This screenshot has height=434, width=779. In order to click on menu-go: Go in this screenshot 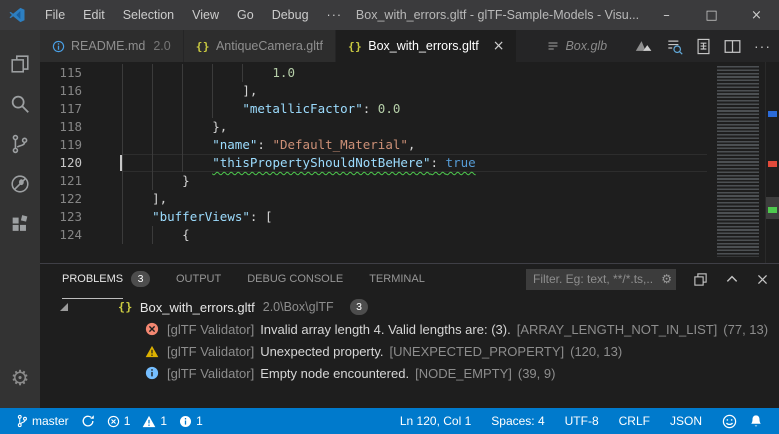, I will do `click(245, 15)`.